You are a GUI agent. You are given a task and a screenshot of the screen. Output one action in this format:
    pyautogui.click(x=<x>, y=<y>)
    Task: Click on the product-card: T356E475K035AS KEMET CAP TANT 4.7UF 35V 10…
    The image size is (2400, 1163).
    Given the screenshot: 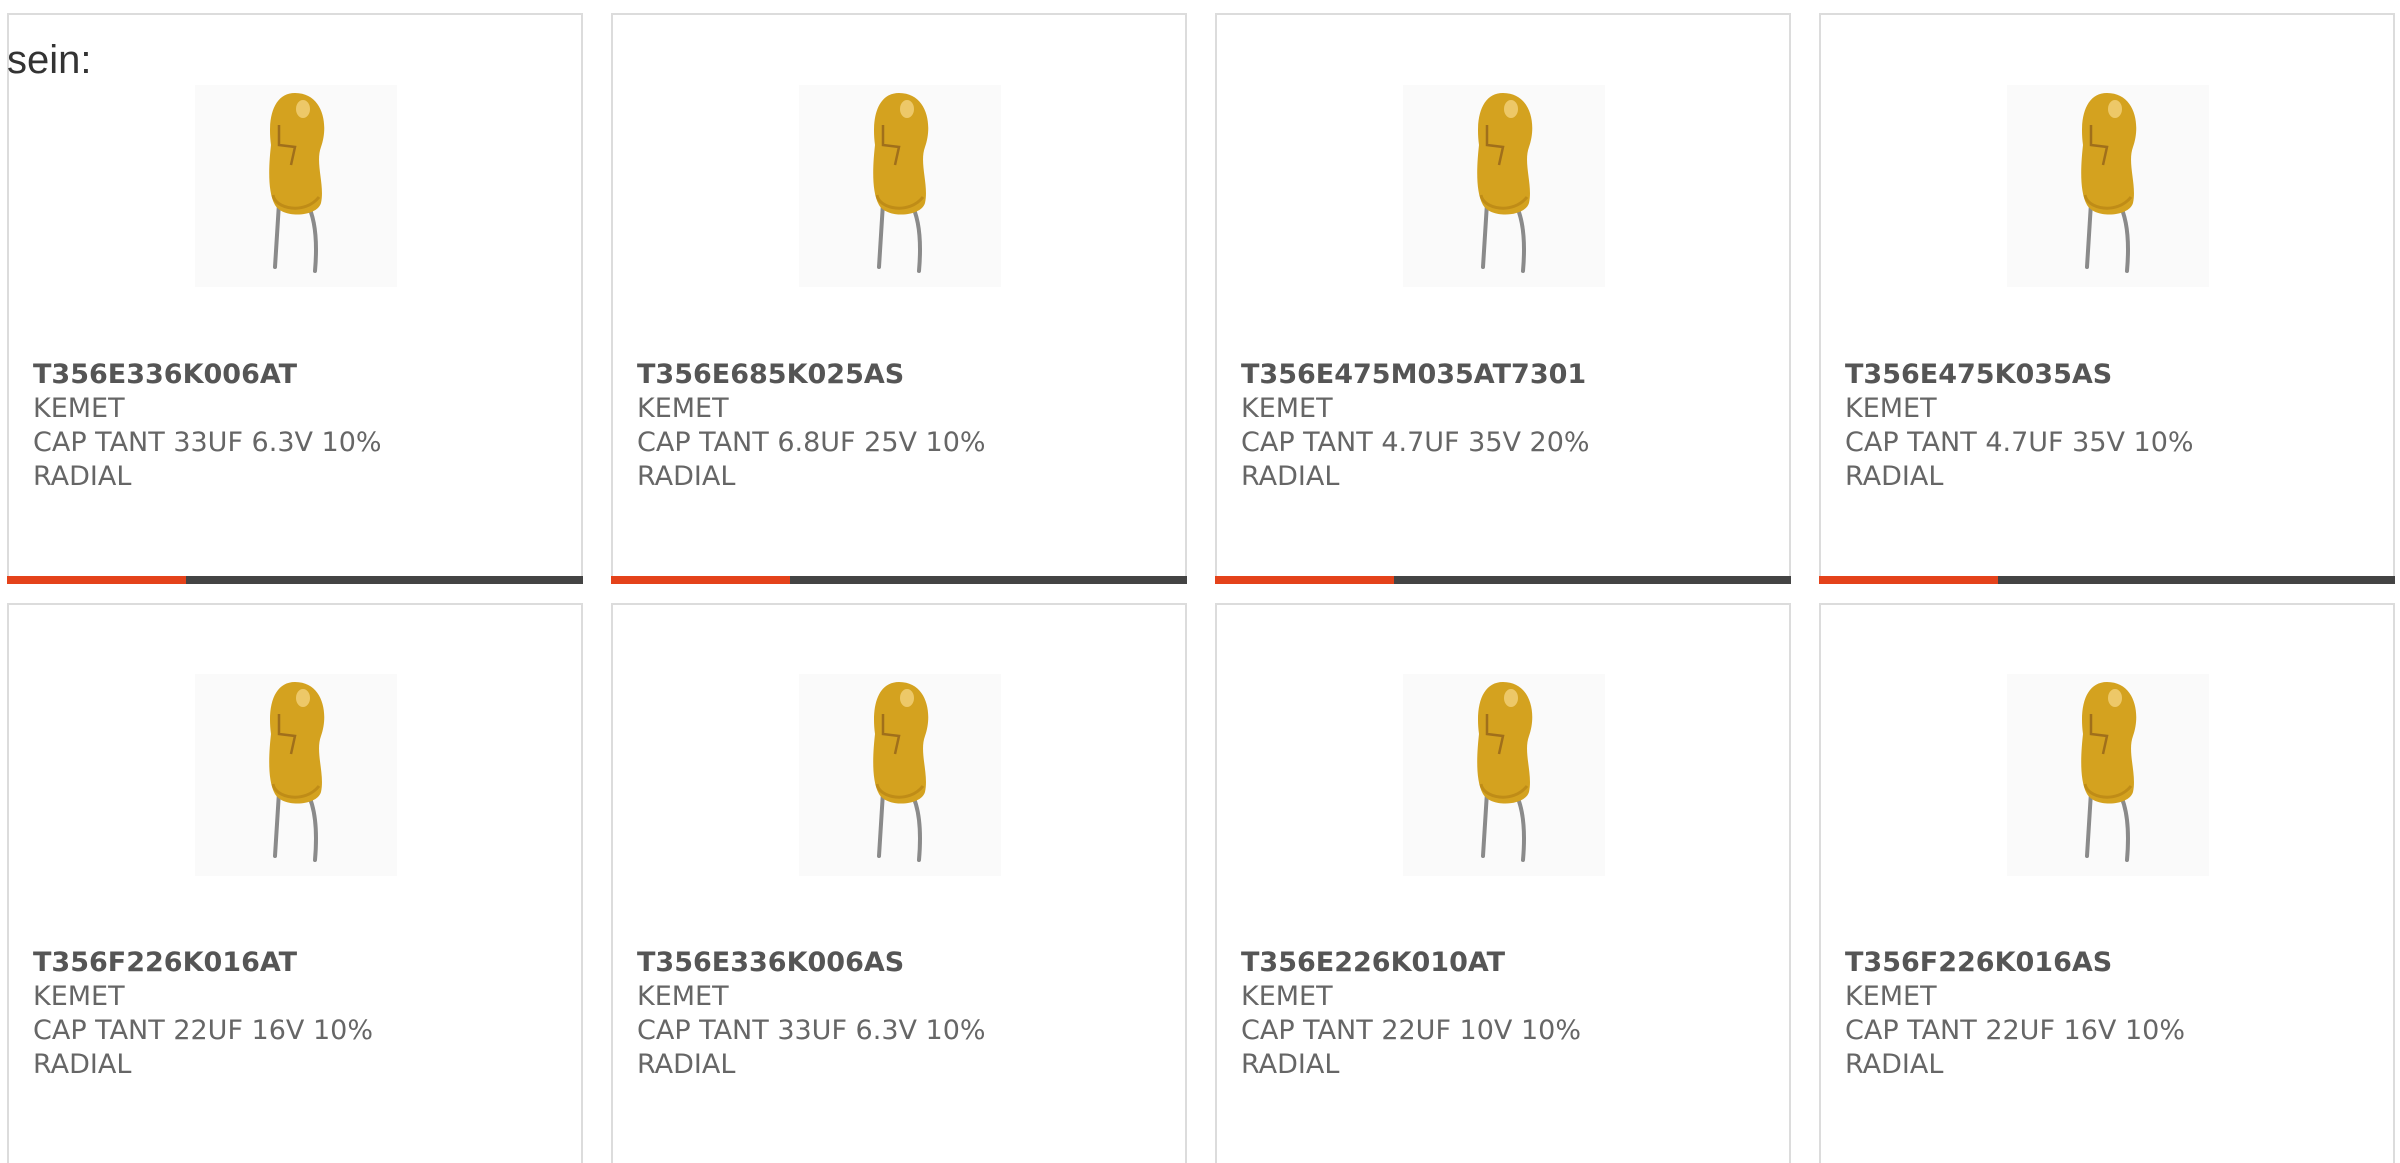 What is the action you would take?
    pyautogui.click(x=2107, y=298)
    